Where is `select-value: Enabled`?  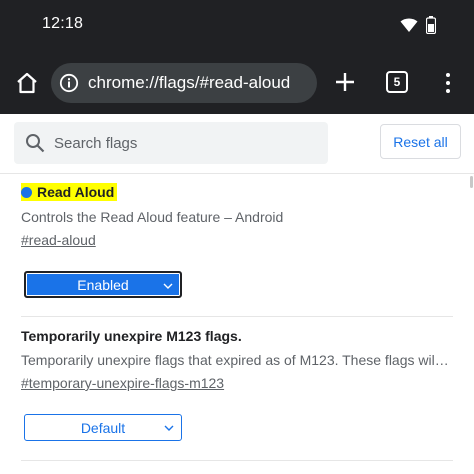 select-value: Enabled is located at coordinates (103, 284).